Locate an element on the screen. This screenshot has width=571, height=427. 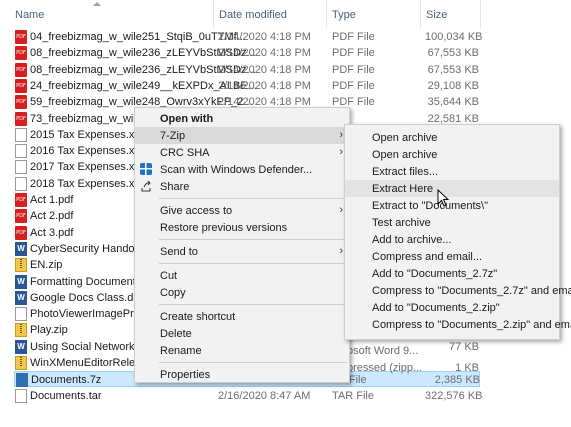
menu-item-label: Extract to "Documents\" is located at coordinates (430, 206).